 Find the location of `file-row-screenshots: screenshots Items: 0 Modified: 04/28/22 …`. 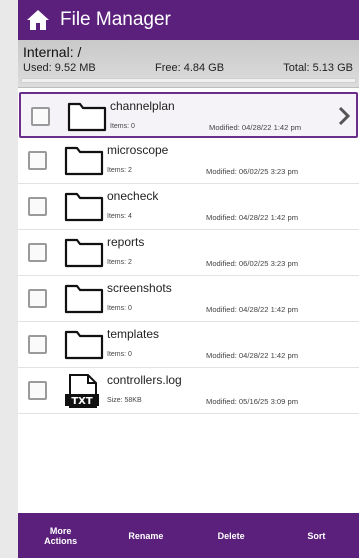

file-row-screenshots: screenshots Items: 0 Modified: 04/28/22 … is located at coordinates (188, 299).